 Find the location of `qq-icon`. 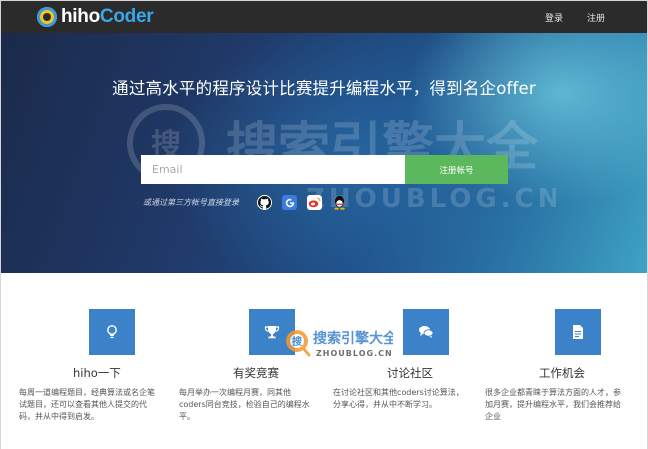

qq-icon is located at coordinates (339, 202).